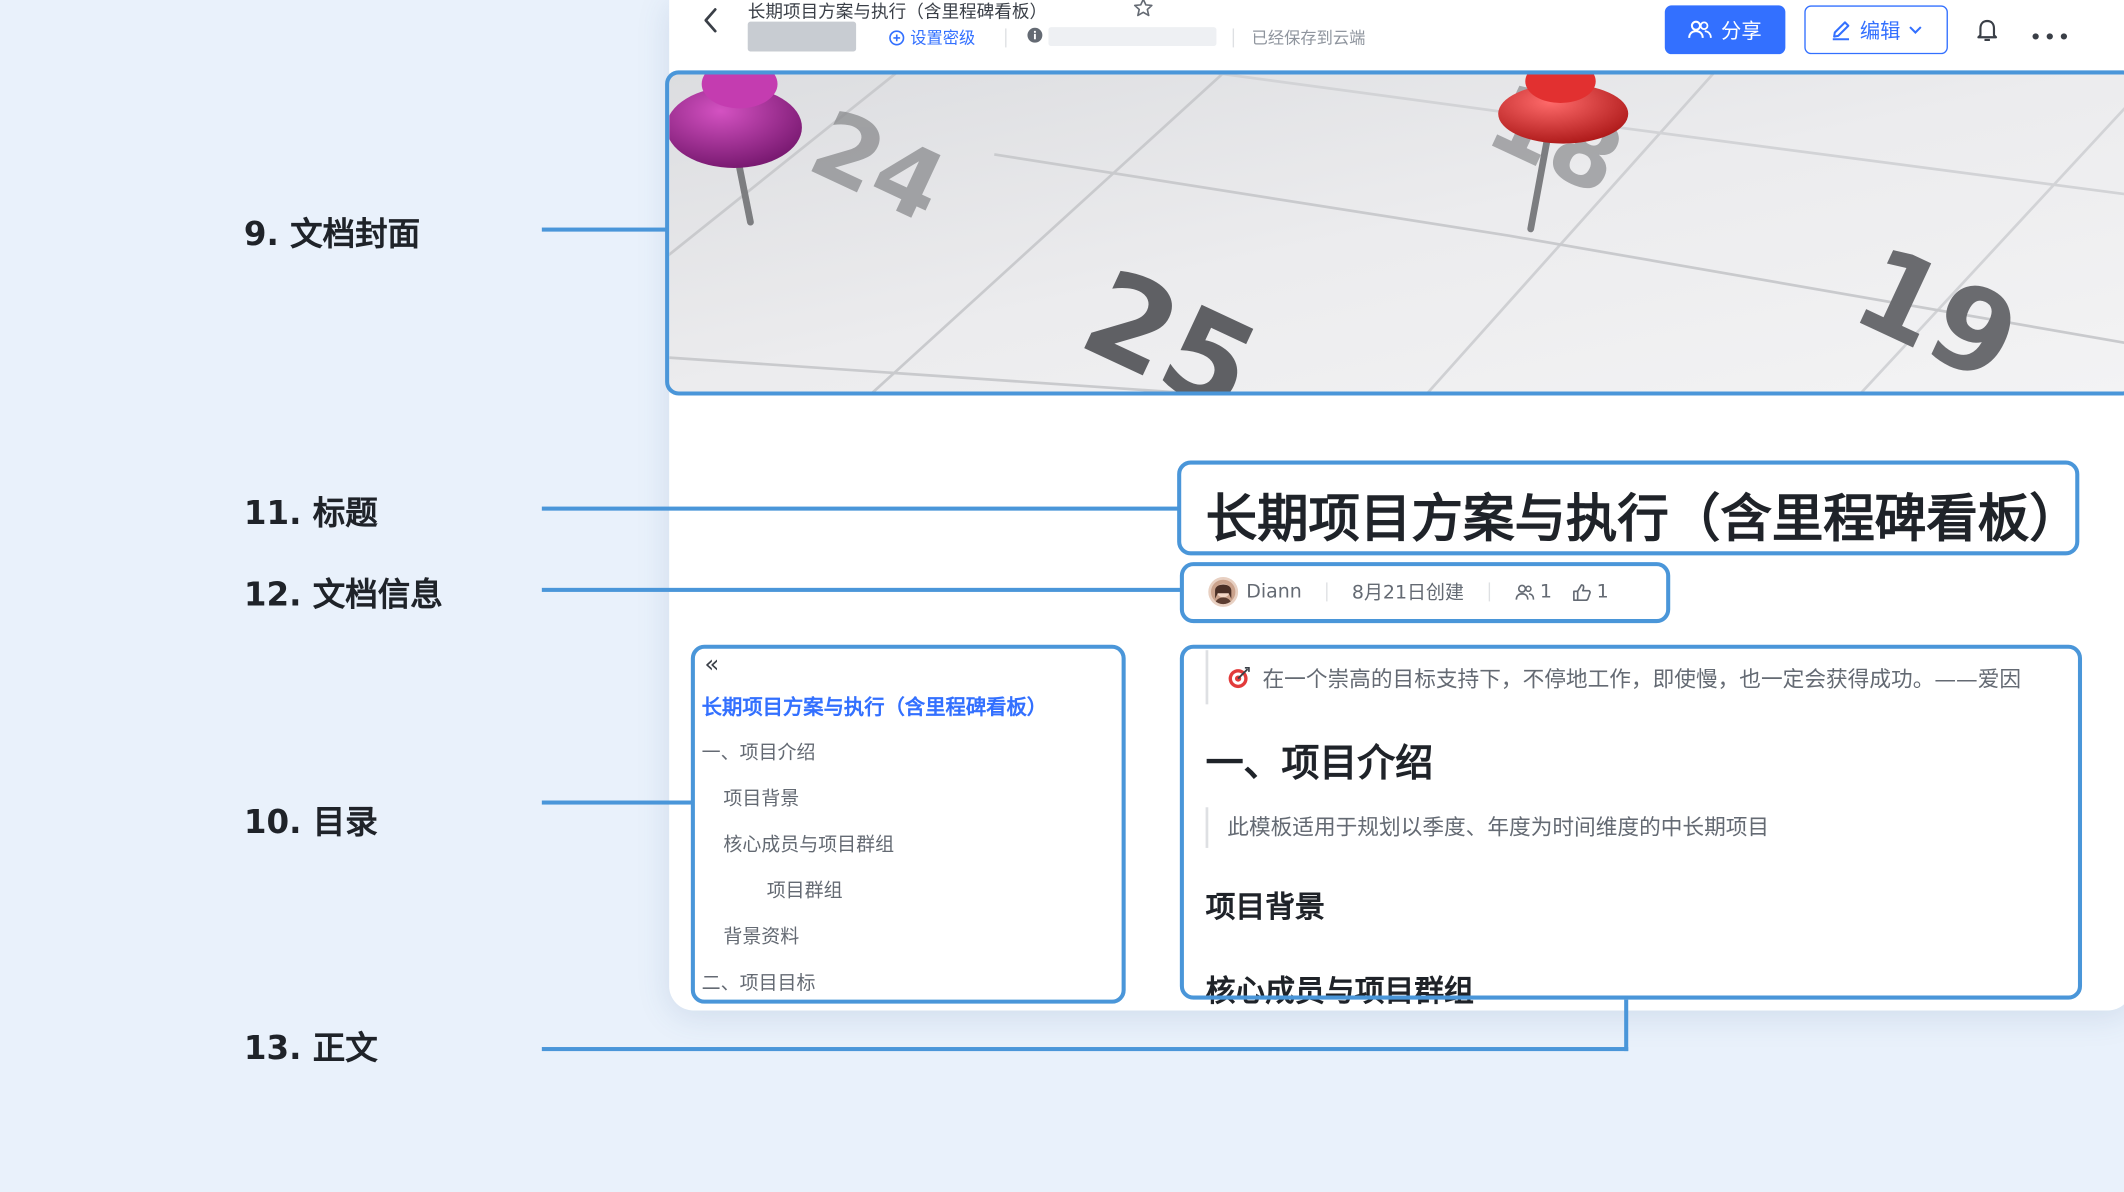 This screenshot has width=2124, height=1192. Describe the element at coordinates (310, 1048) in the screenshot. I see `annotation-label: 13. 正文` at that location.